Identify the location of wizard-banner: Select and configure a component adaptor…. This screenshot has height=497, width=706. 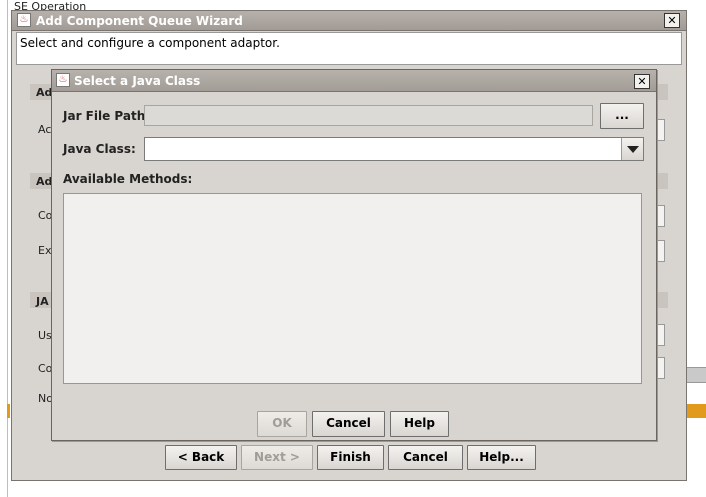
(349, 48).